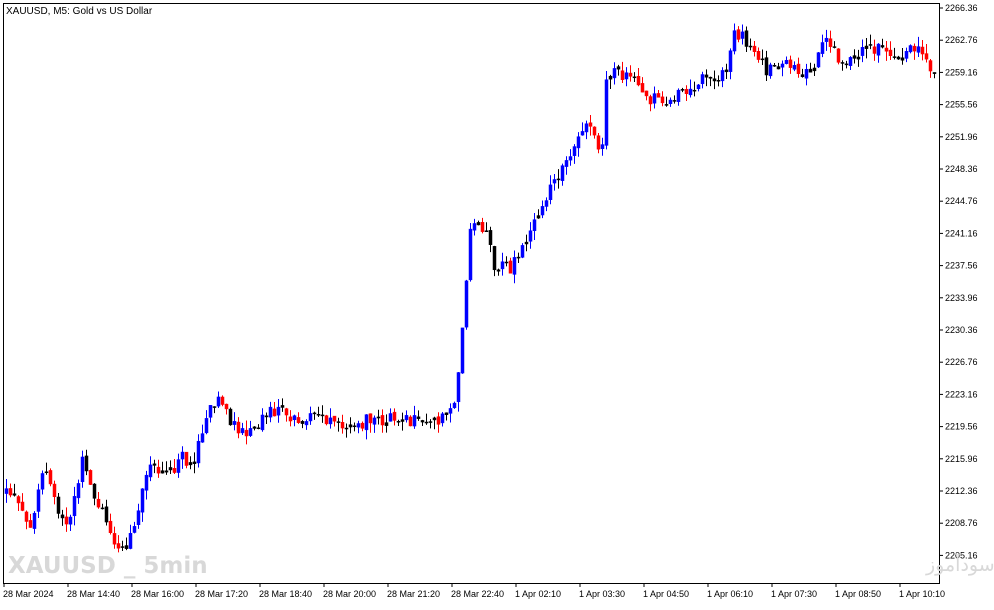 The height and width of the screenshot is (610, 994). Describe the element at coordinates (961, 40) in the screenshot. I see `price-tick-label: 2262.76` at that location.